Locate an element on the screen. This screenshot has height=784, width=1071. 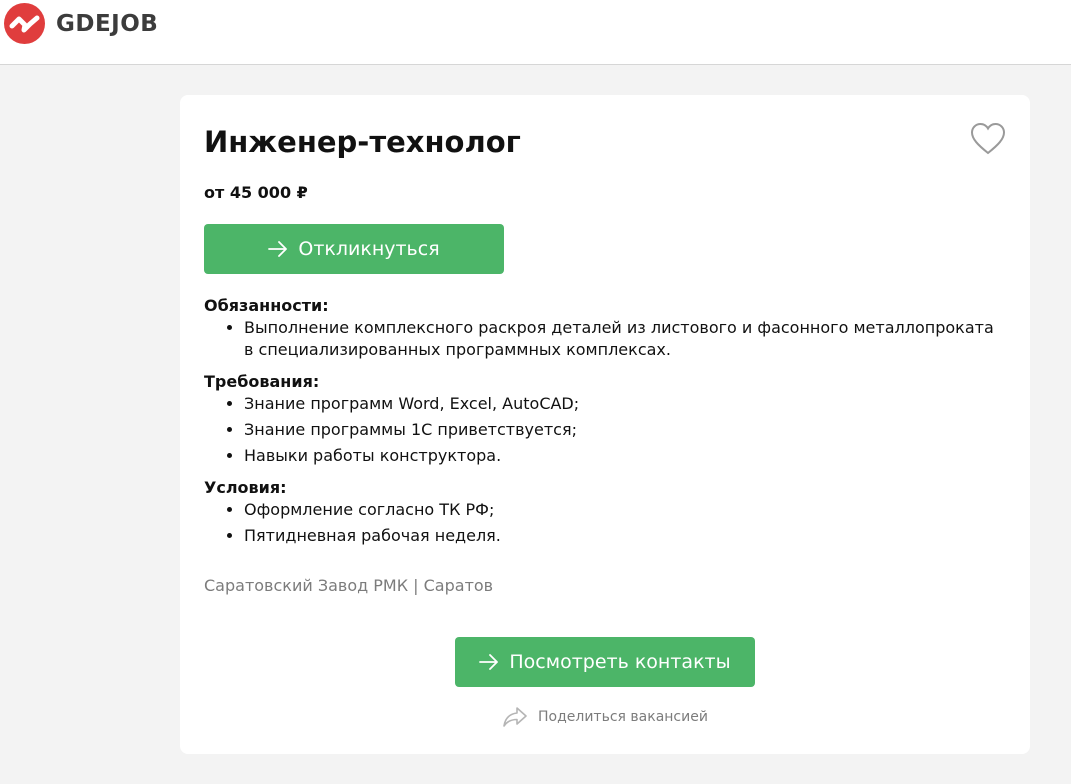
share-icon is located at coordinates (515, 717).